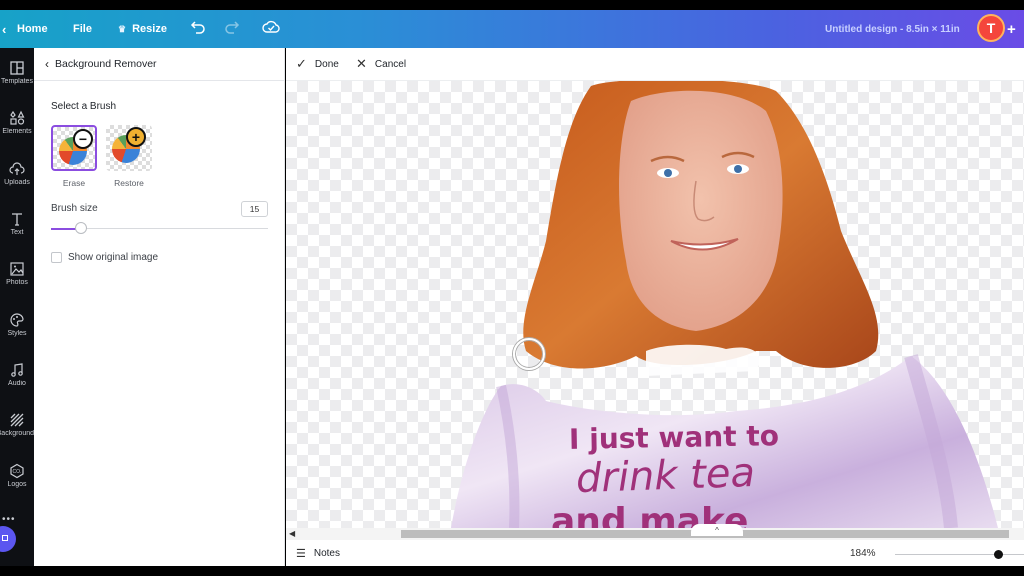 The image size is (1024, 576). What do you see at coordinates (361, 63) in the screenshot?
I see `close-icon: ✕` at bounding box center [361, 63].